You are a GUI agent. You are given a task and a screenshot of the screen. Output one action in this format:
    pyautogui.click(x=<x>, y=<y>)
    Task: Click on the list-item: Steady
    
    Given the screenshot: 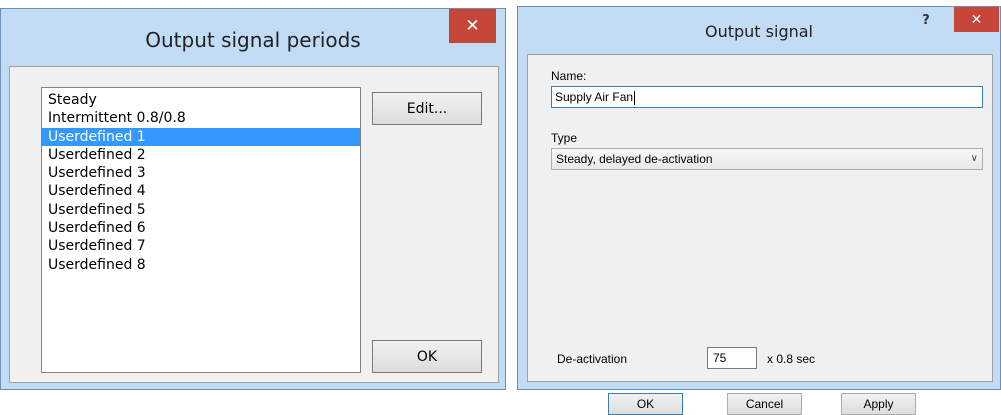 What is the action you would take?
    pyautogui.click(x=201, y=100)
    